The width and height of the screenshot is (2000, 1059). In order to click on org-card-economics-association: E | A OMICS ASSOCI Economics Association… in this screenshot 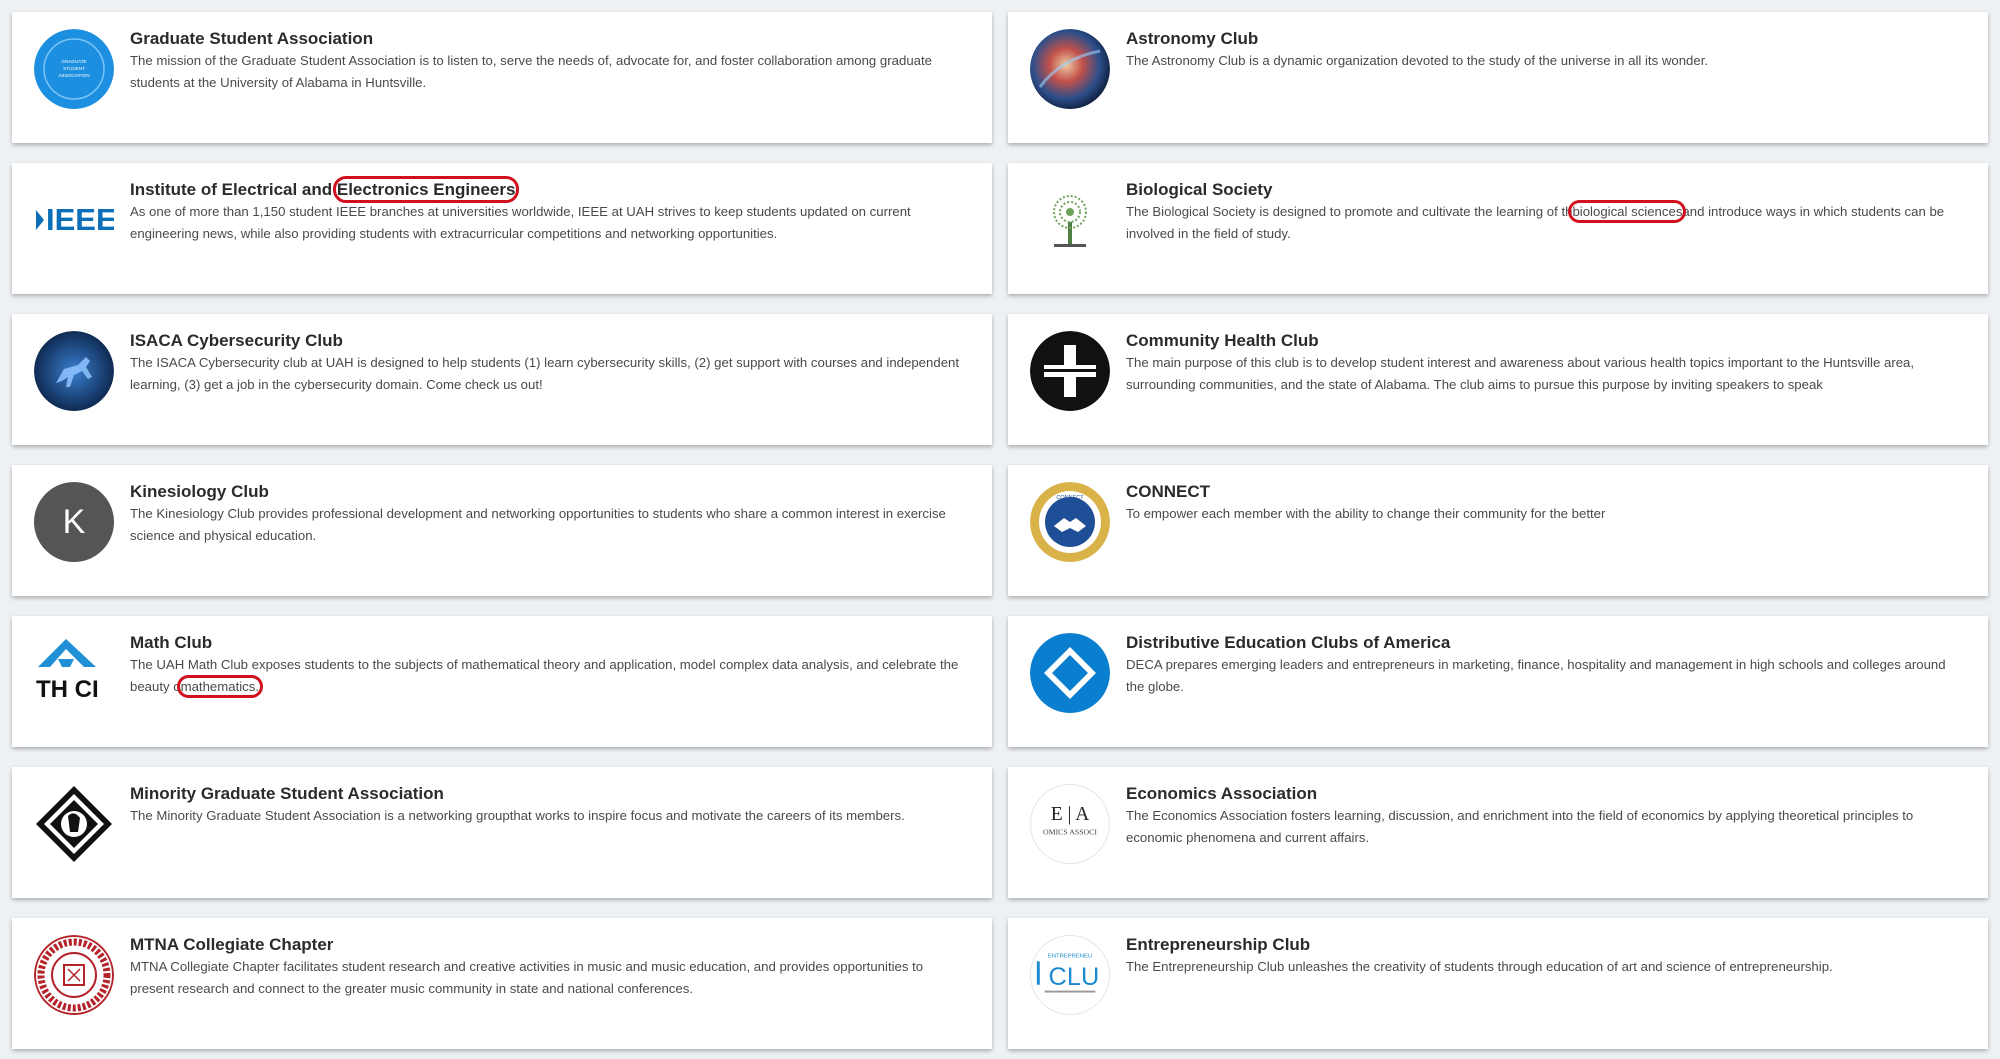, I will do `click(1498, 832)`.